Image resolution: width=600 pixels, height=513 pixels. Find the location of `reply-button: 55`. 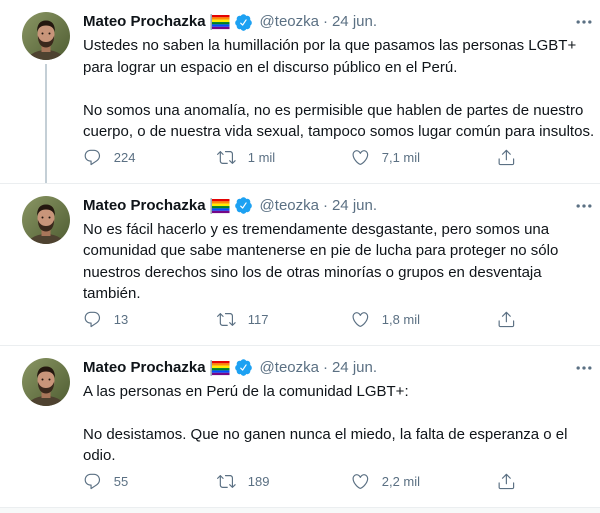

reply-button: 55 is located at coordinates (105, 482).